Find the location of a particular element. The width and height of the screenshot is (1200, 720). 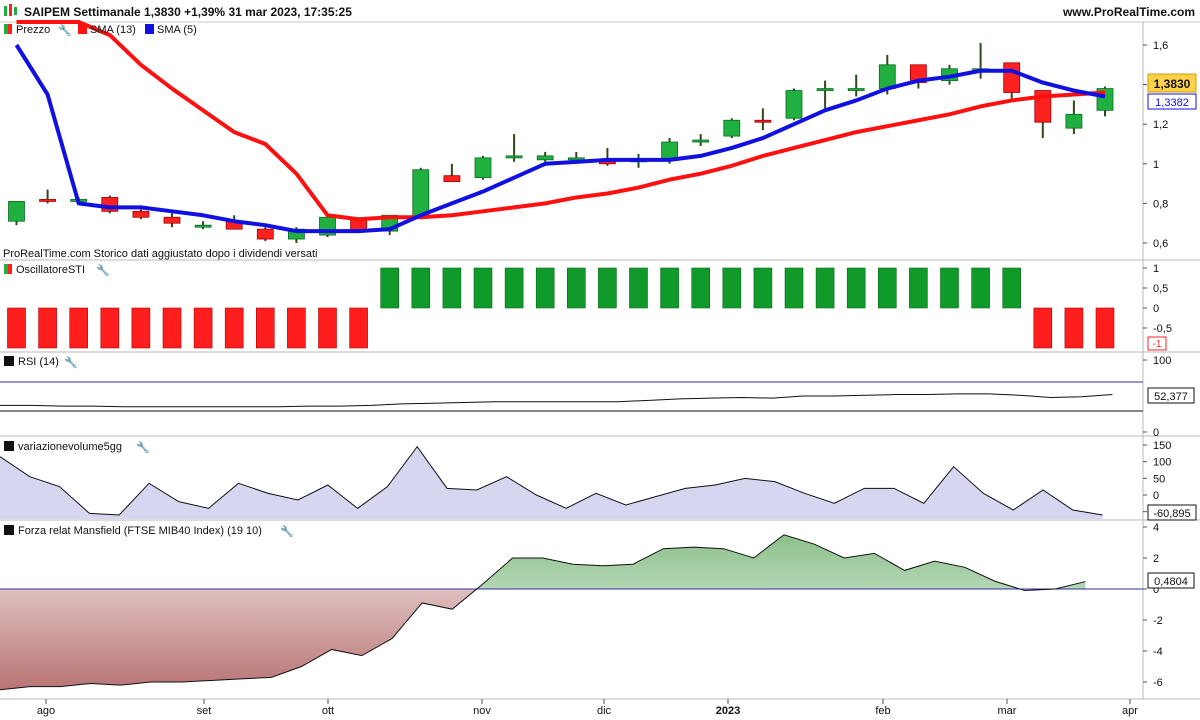

rsi-last-badge: 52,377 is located at coordinates (1171, 395).